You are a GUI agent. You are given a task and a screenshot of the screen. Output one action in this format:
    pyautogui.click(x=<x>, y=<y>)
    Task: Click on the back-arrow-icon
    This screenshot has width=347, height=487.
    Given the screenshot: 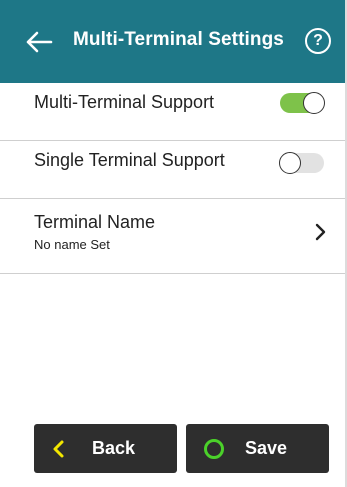 What is the action you would take?
    pyautogui.click(x=39, y=42)
    